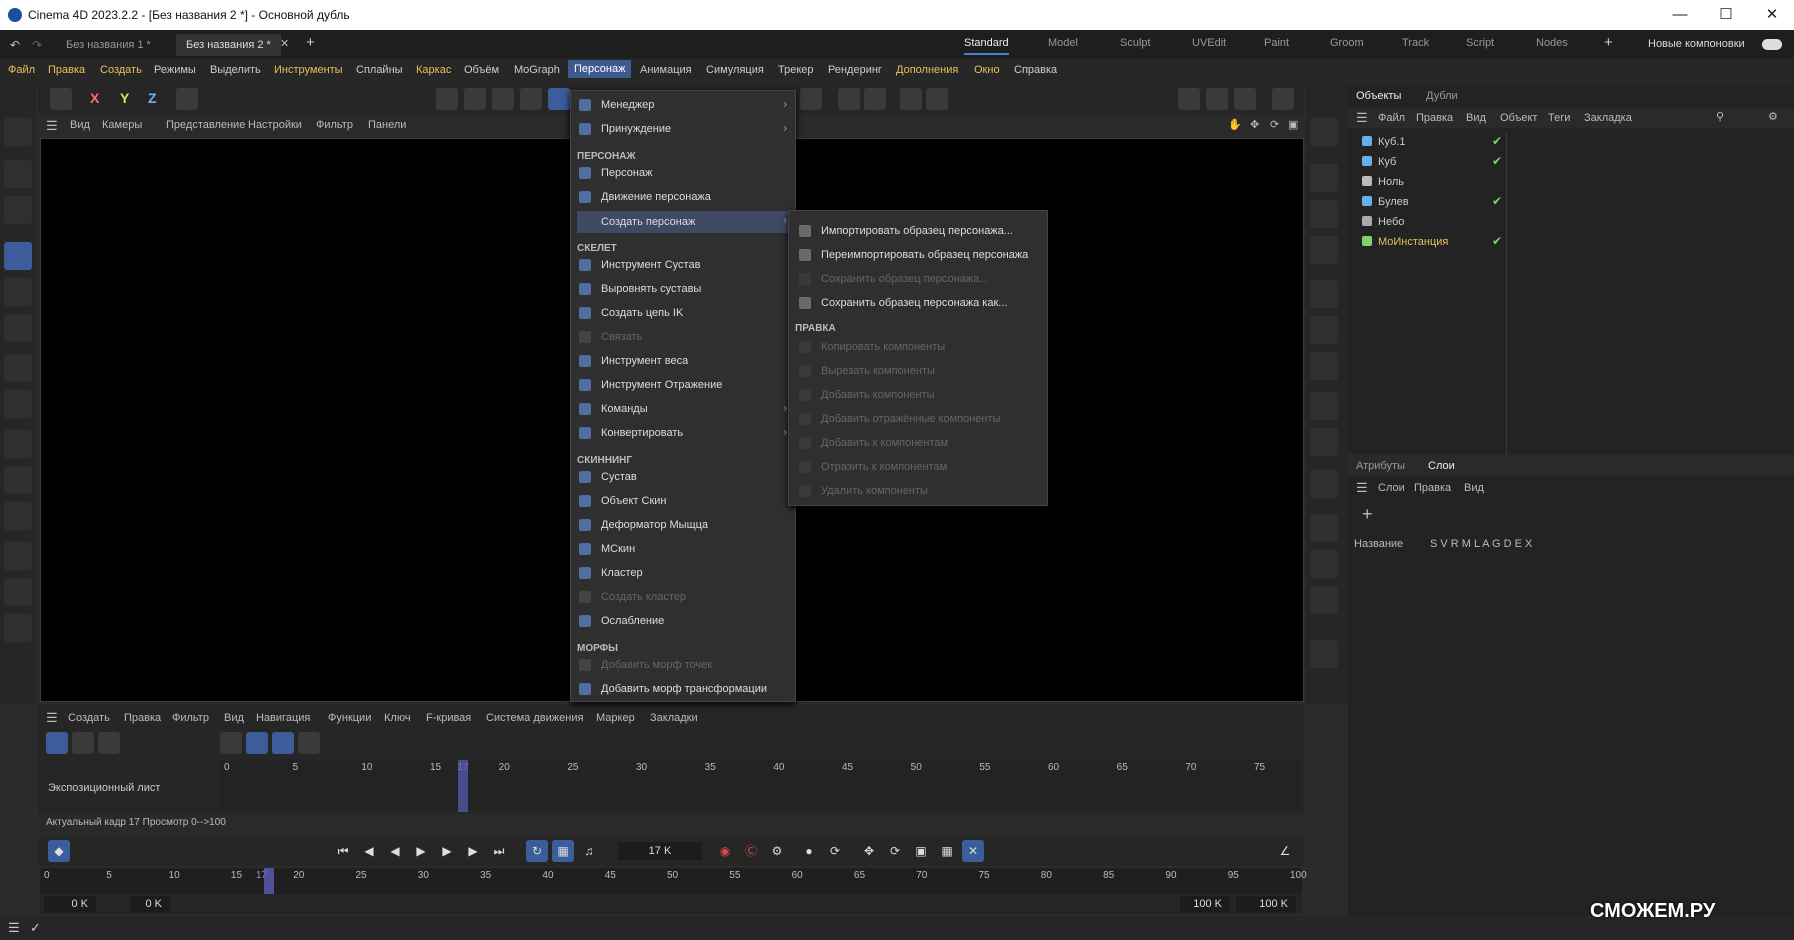 Image resolution: width=1794 pixels, height=940 pixels. Describe the element at coordinates (1324, 366) in the screenshot. I see `effector-icon` at that location.